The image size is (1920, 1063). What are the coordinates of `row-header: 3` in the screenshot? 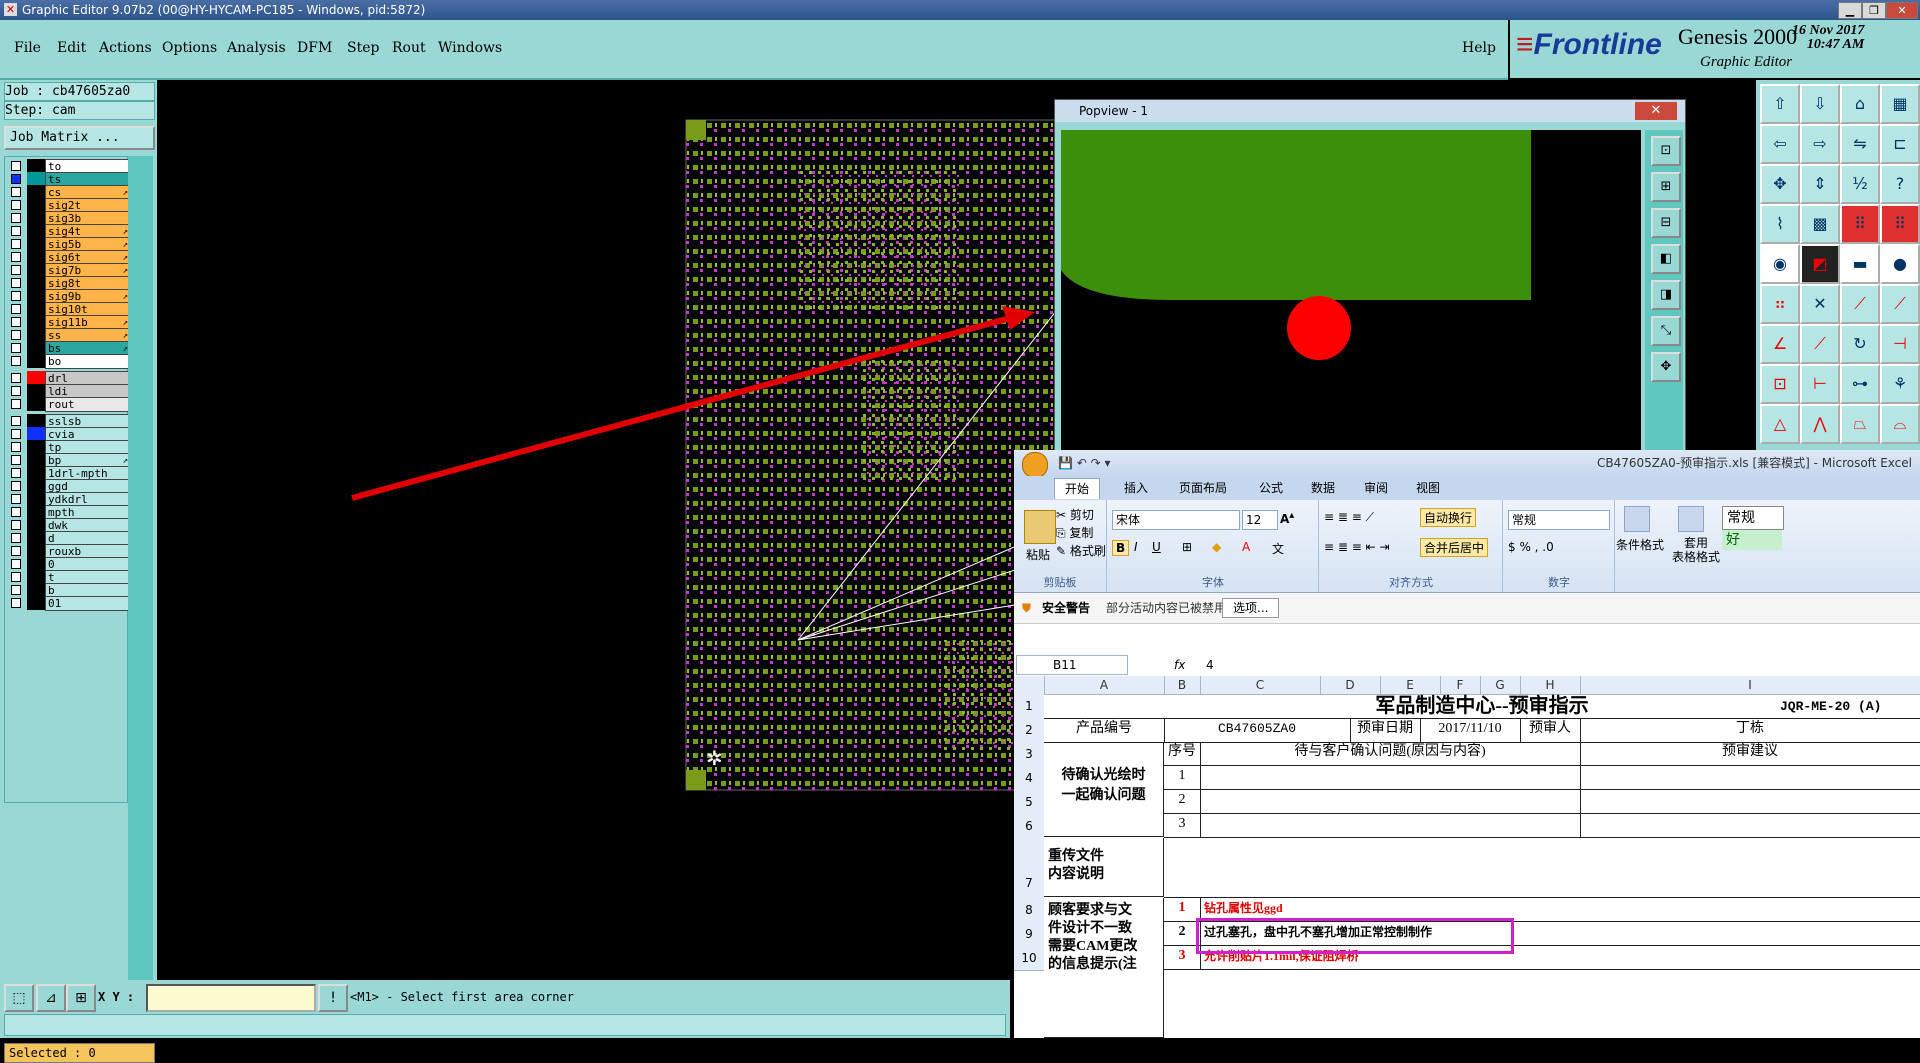 It's located at (1029, 754).